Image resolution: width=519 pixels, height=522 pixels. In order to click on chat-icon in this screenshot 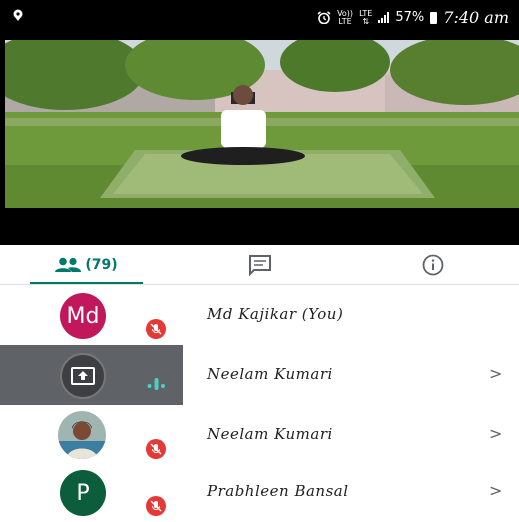, I will do `click(259, 265)`.